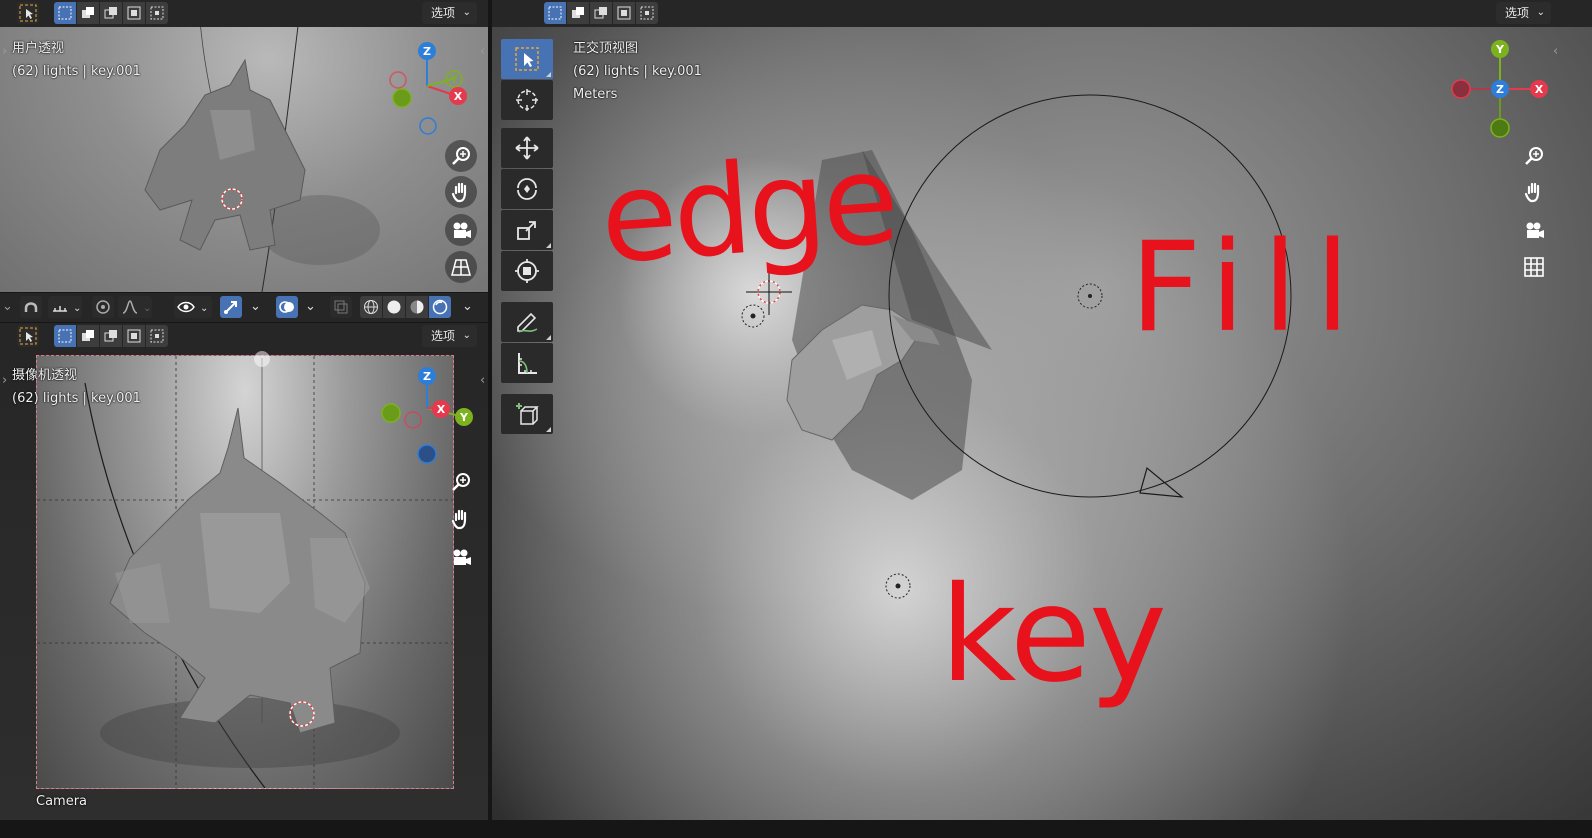  I want to click on scale-icon, so click(526, 230).